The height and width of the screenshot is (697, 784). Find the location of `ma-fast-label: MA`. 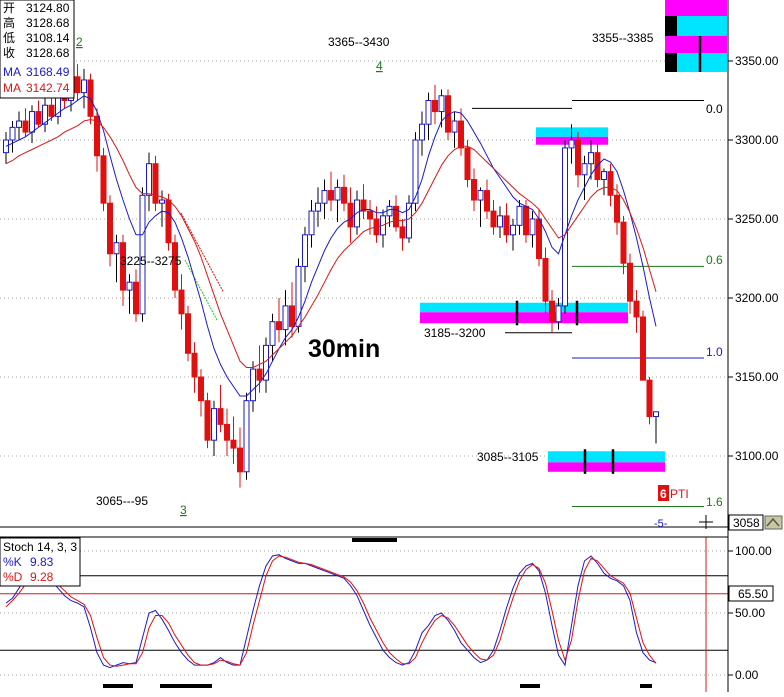

ma-fast-label: MA is located at coordinates (12, 72).